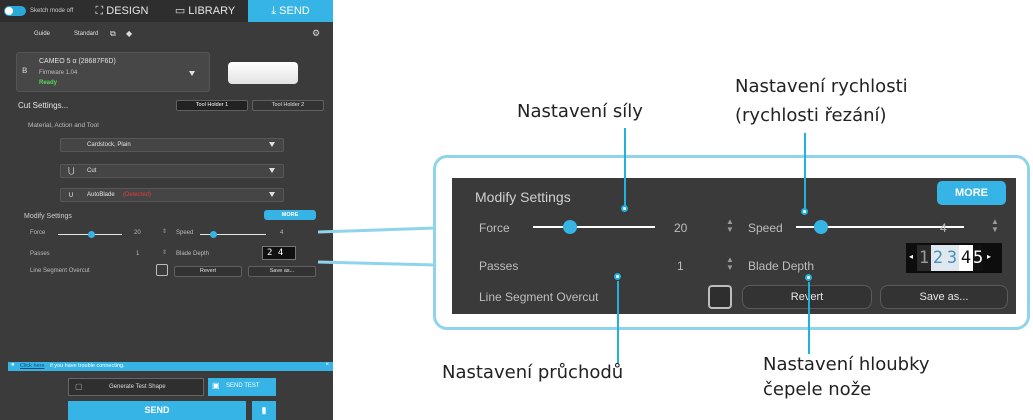 The width and height of the screenshot is (1033, 420). Describe the element at coordinates (817, 389) in the screenshot. I see `annotation-depth-2: čepele nože` at that location.